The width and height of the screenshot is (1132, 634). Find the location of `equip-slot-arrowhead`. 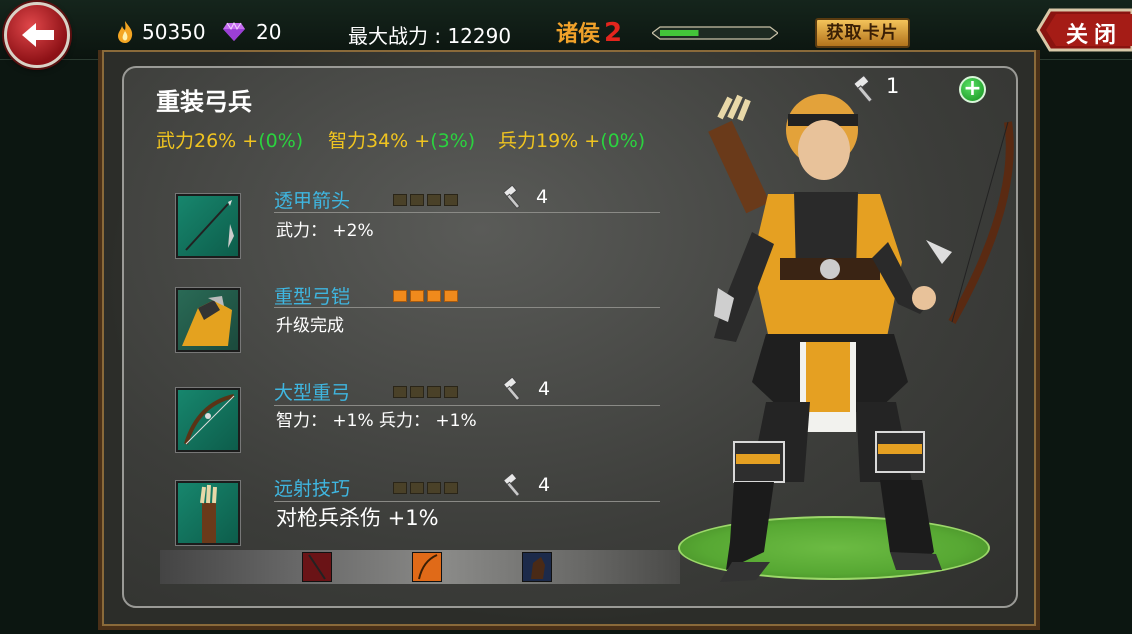

equip-slot-arrowhead is located at coordinates (208, 226).